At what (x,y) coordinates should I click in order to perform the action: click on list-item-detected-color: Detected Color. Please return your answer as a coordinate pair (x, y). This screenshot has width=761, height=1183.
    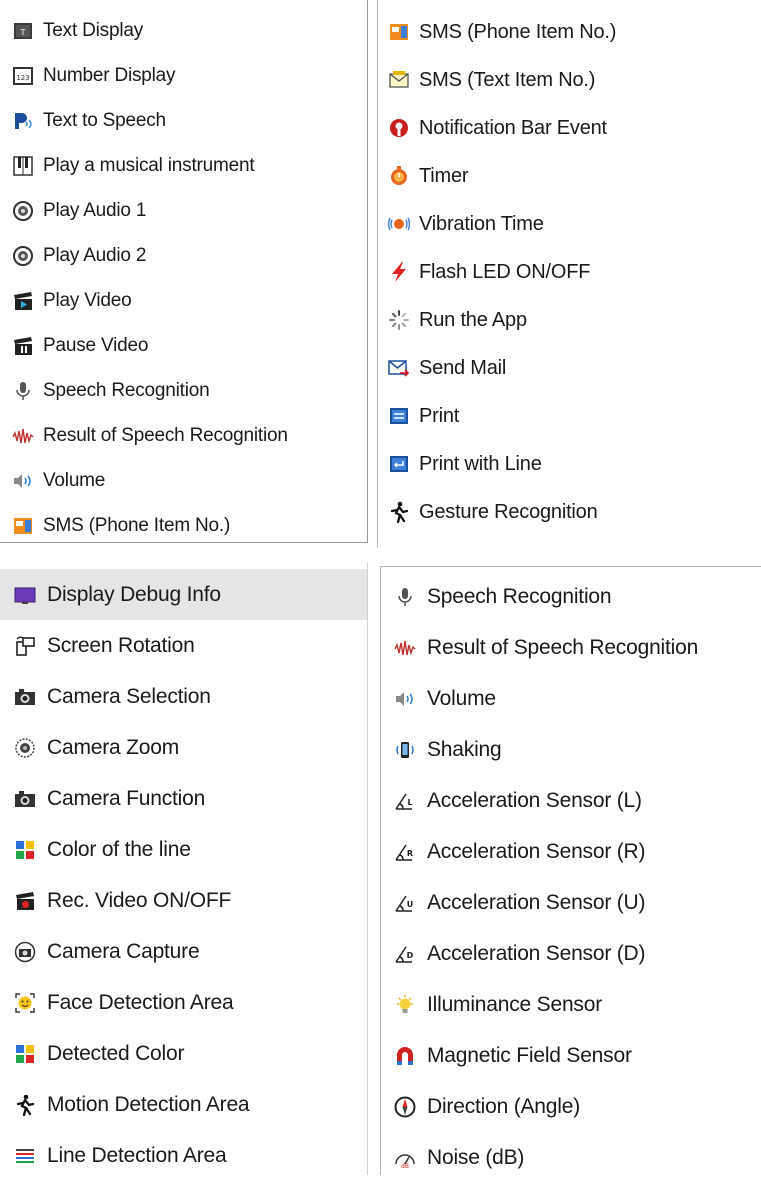
    Looking at the image, I should click on (183, 1053).